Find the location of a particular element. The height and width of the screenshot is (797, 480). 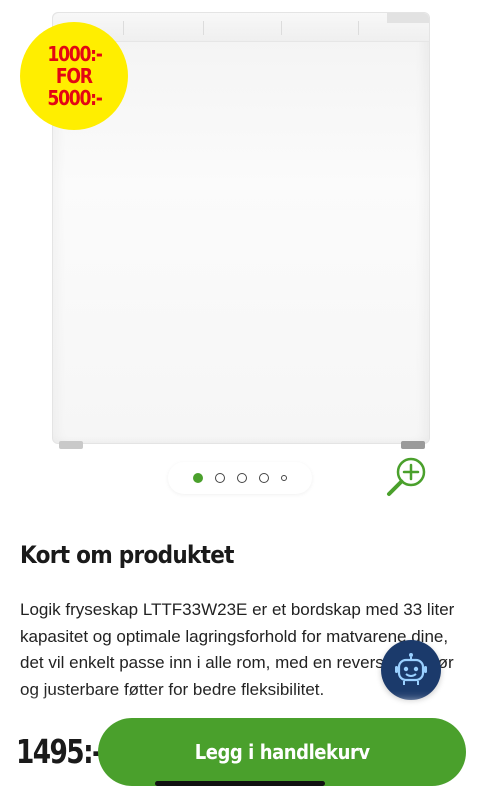

promo-badge-line1: 1000:- is located at coordinates (74, 54).